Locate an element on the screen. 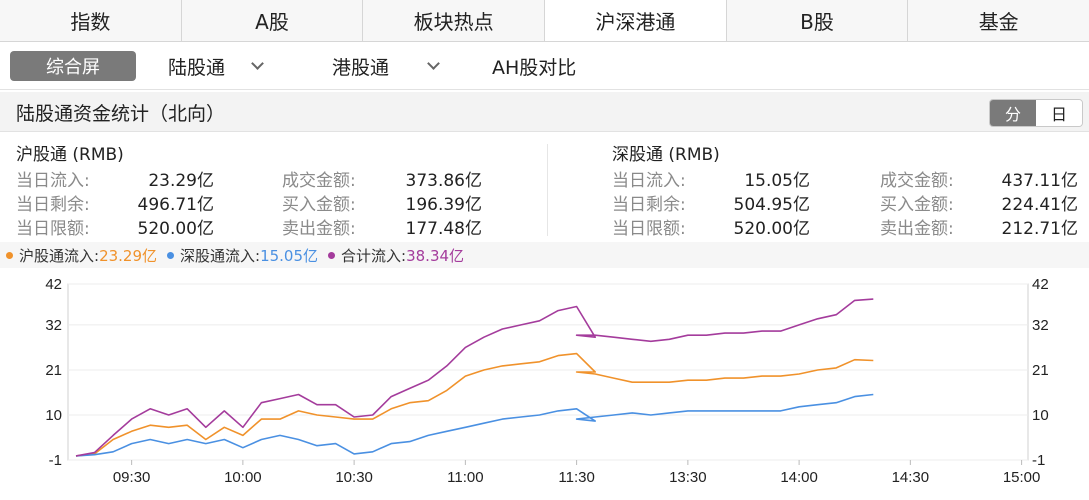 This screenshot has height=500, width=1089. x-tick-label: 14:00 is located at coordinates (799, 477).